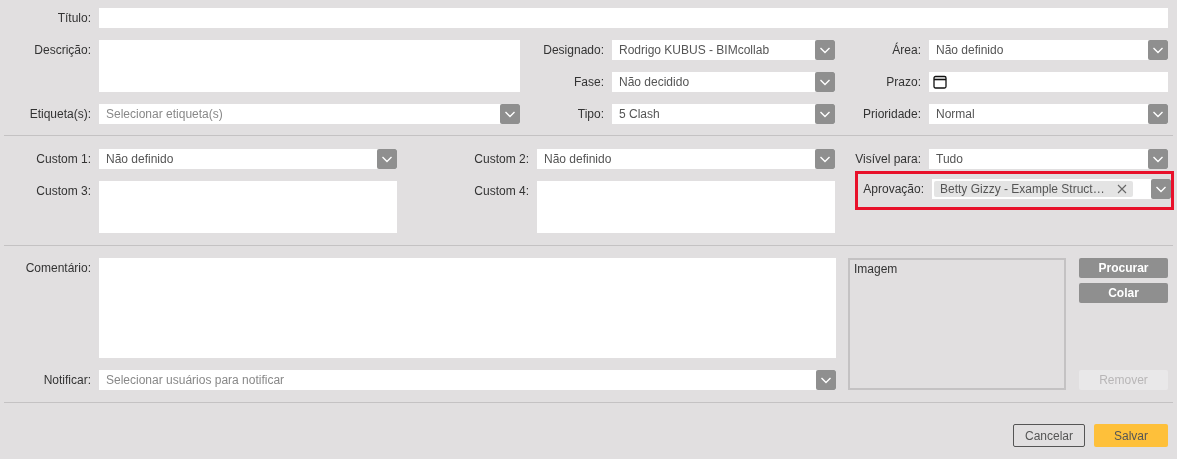 The height and width of the screenshot is (459, 1177). I want to click on save-button: Salvar, so click(1131, 435).